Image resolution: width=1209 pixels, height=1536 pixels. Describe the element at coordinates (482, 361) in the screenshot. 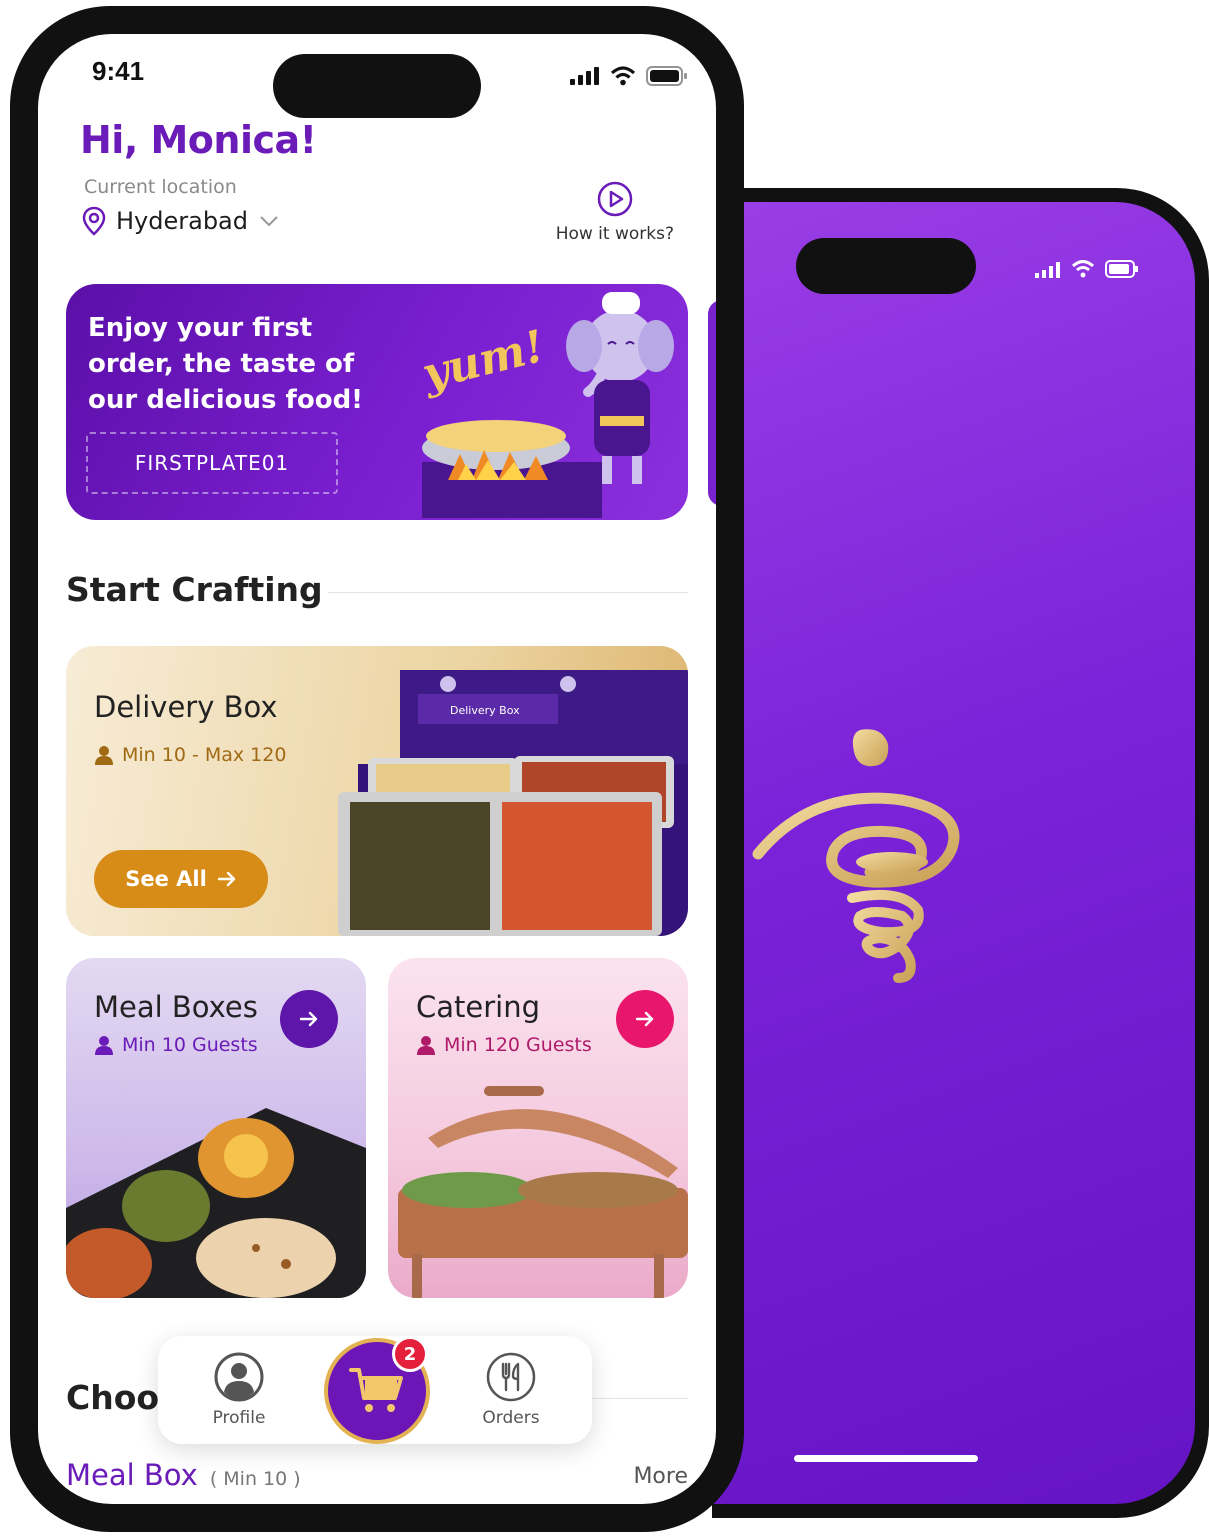

I see `promo-art-caption: yum!` at that location.